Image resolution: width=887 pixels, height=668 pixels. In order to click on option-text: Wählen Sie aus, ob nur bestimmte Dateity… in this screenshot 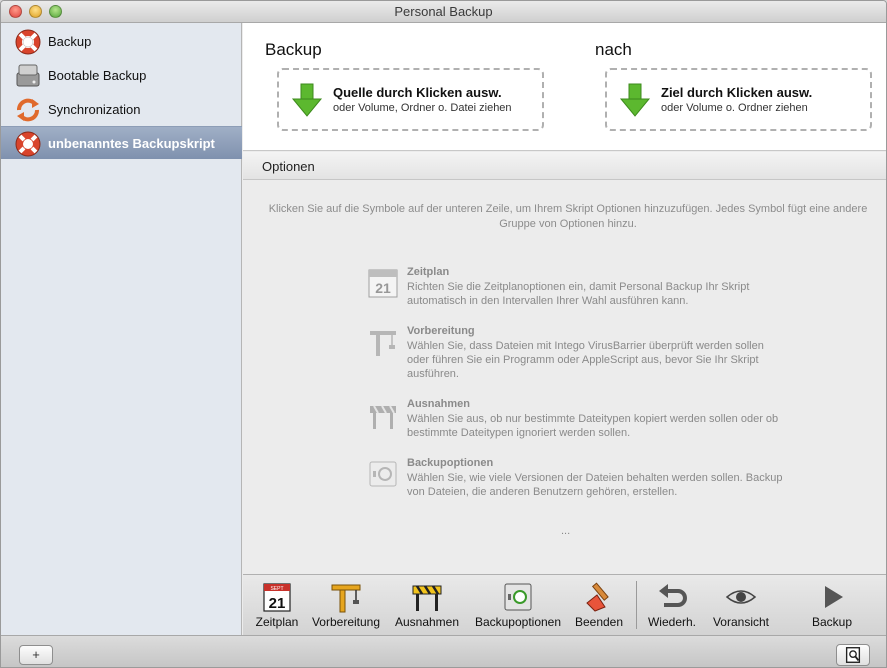, I will do `click(593, 426)`.